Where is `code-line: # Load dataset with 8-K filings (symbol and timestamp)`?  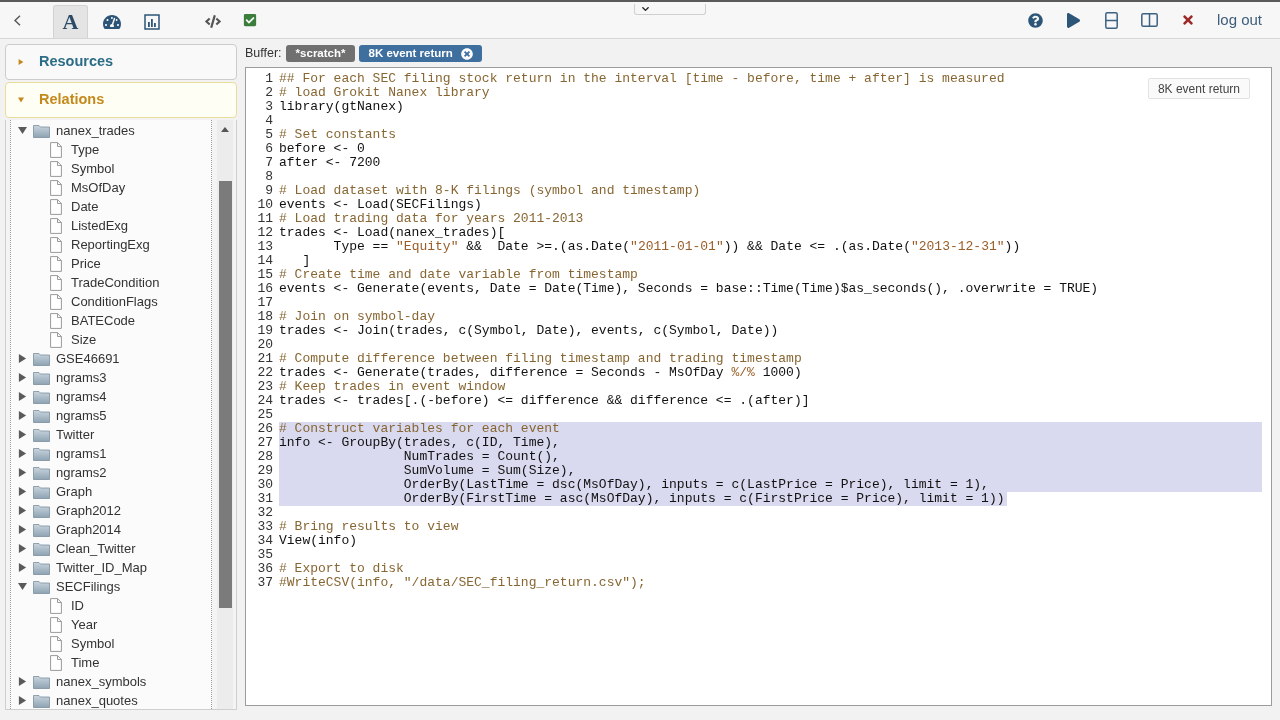
code-line: # Load dataset with 8-K filings (symbol and timestamp) is located at coordinates (490, 191).